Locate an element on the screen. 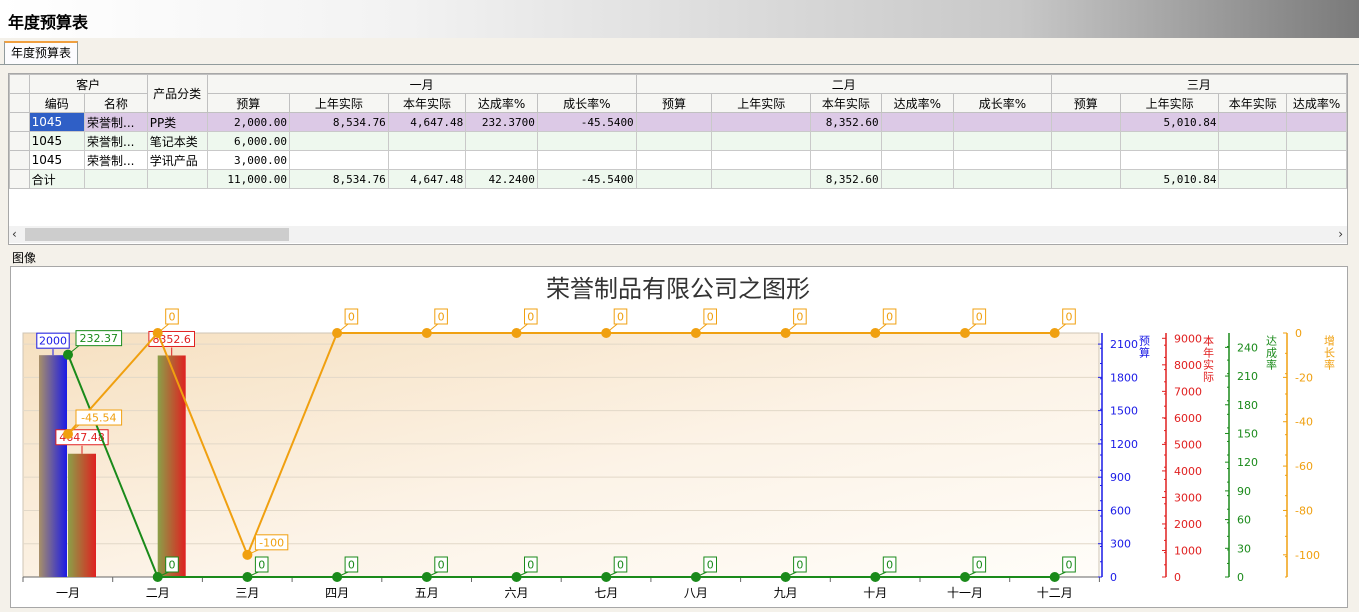 The image size is (1359, 612). cell-name is located at coordinates (116, 179).